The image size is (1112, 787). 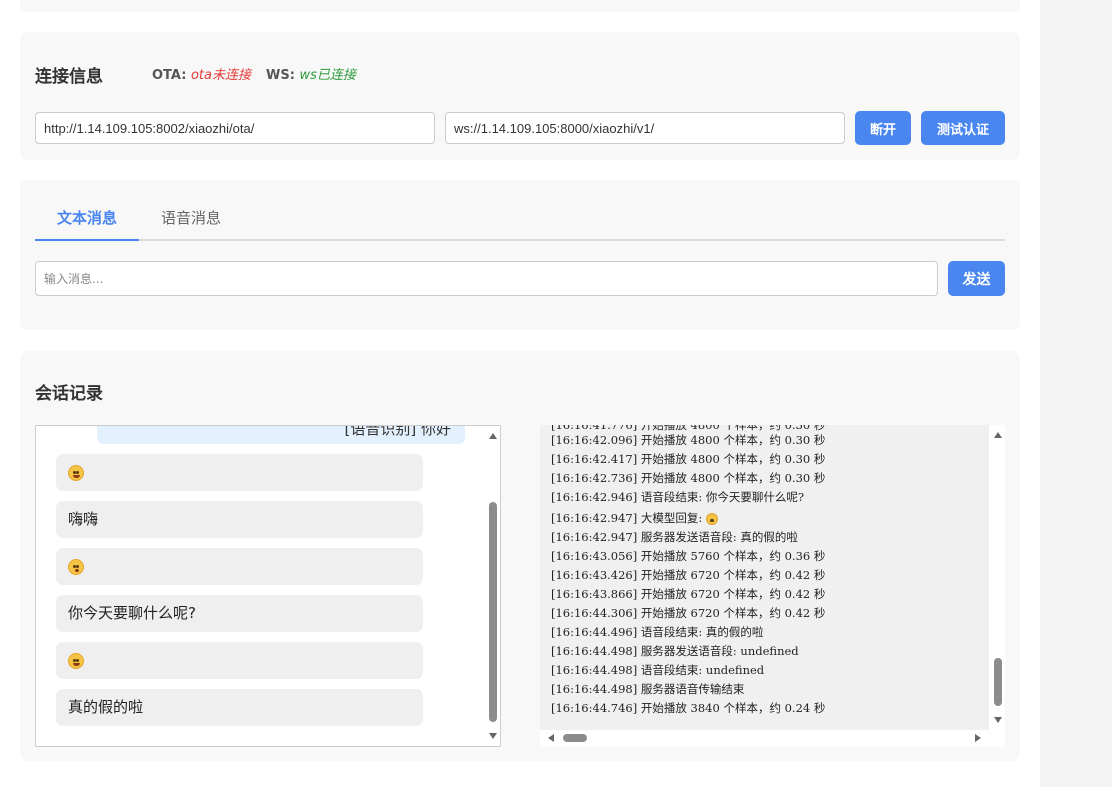 I want to click on ota-status-value: ota未连接, so click(x=220, y=75).